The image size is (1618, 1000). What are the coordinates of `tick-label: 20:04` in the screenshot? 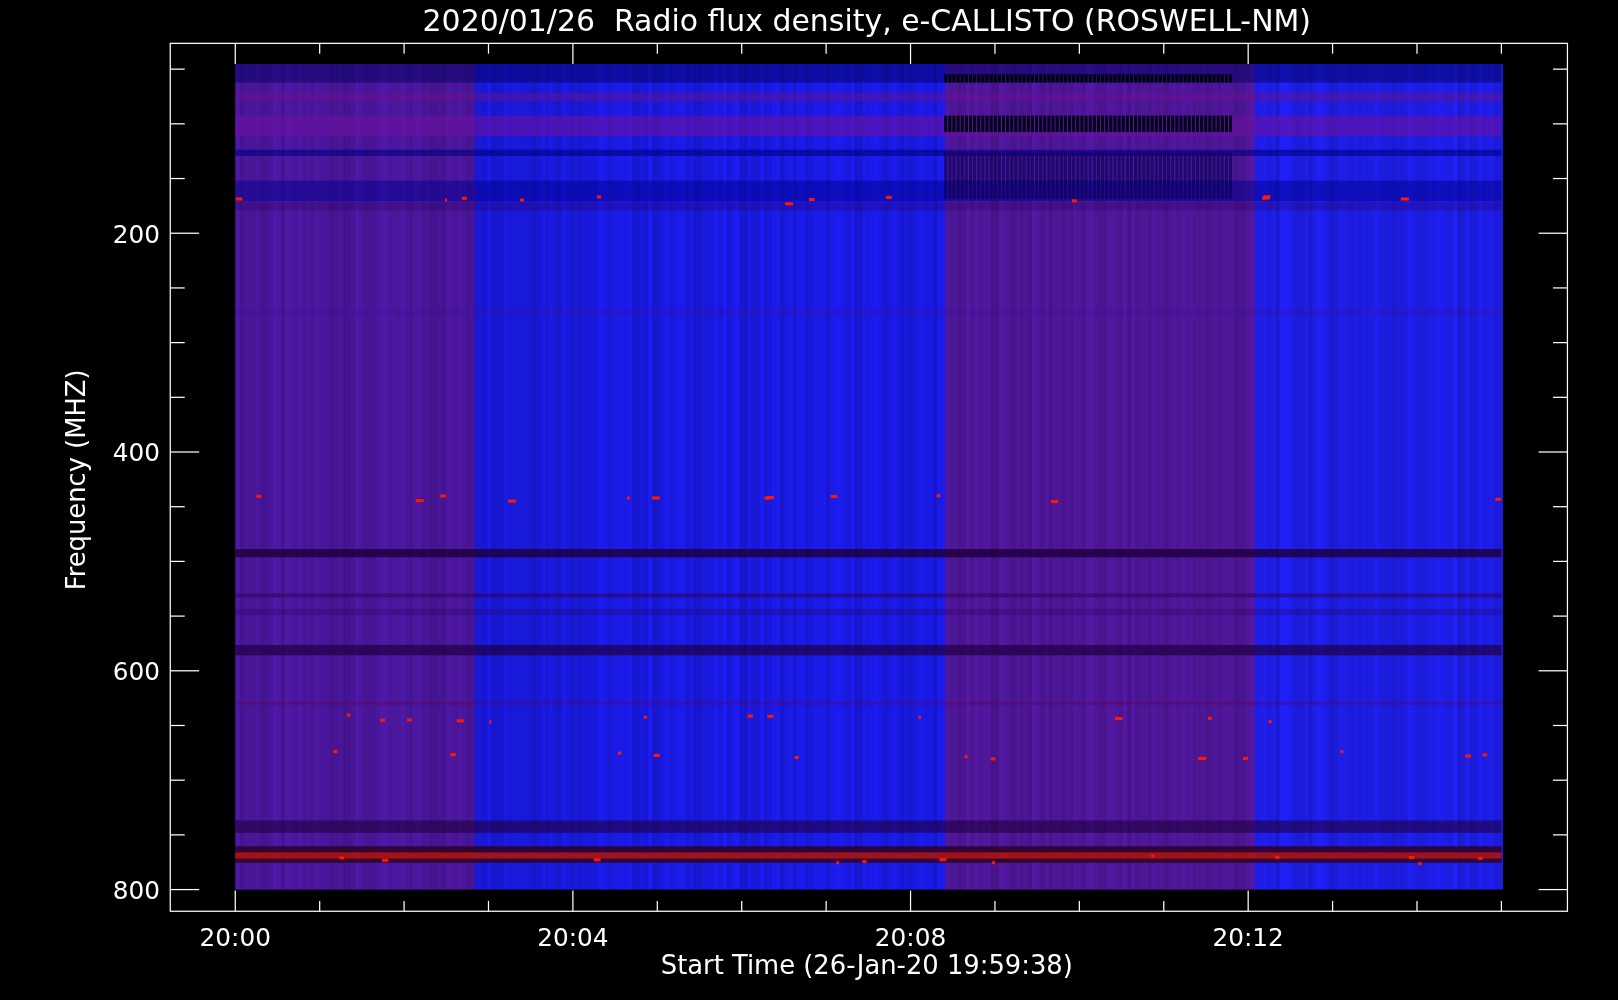 It's located at (573, 938).